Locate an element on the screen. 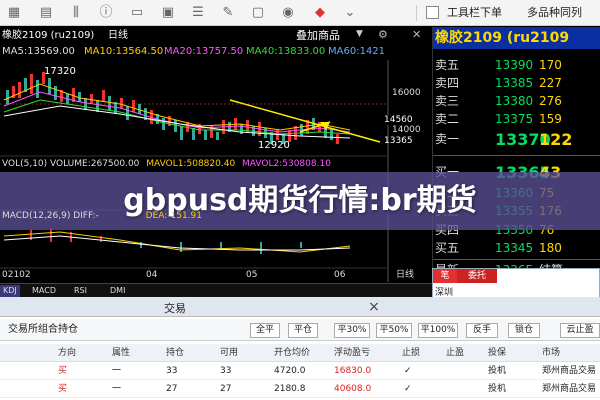  quote-divider is located at coordinates (516, 259).